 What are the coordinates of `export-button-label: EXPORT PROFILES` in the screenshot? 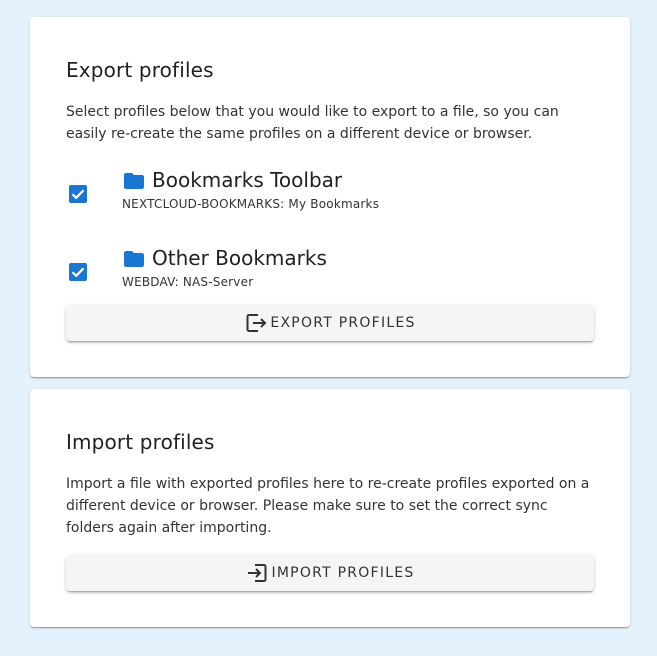 It's located at (343, 323).